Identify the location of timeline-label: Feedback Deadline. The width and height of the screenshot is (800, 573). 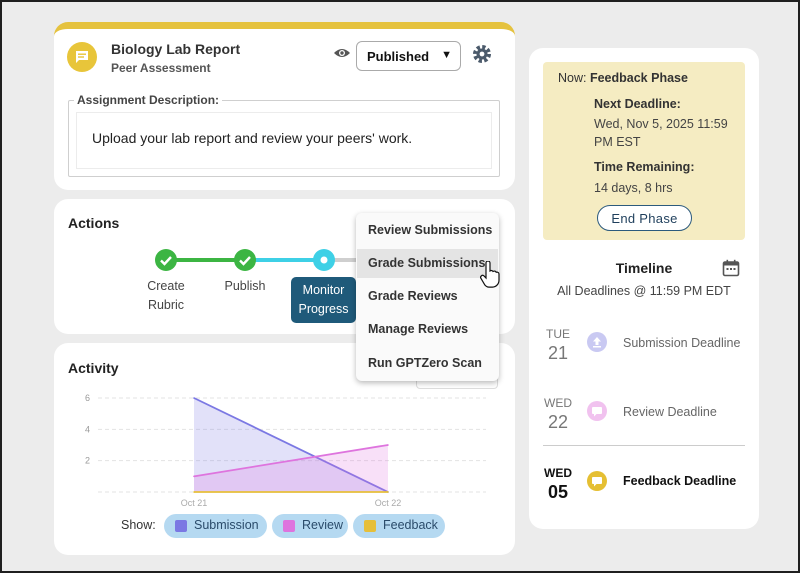
(680, 481).